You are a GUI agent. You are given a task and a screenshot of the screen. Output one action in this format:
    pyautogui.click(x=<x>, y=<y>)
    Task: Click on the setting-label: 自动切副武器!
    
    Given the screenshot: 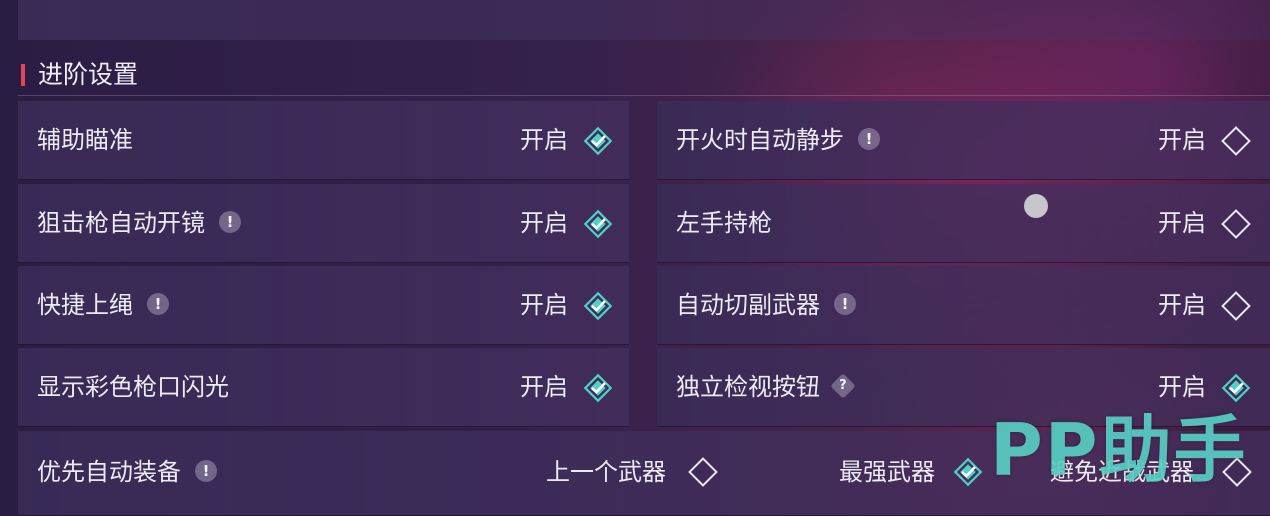 What is the action you would take?
    pyautogui.click(x=766, y=305)
    